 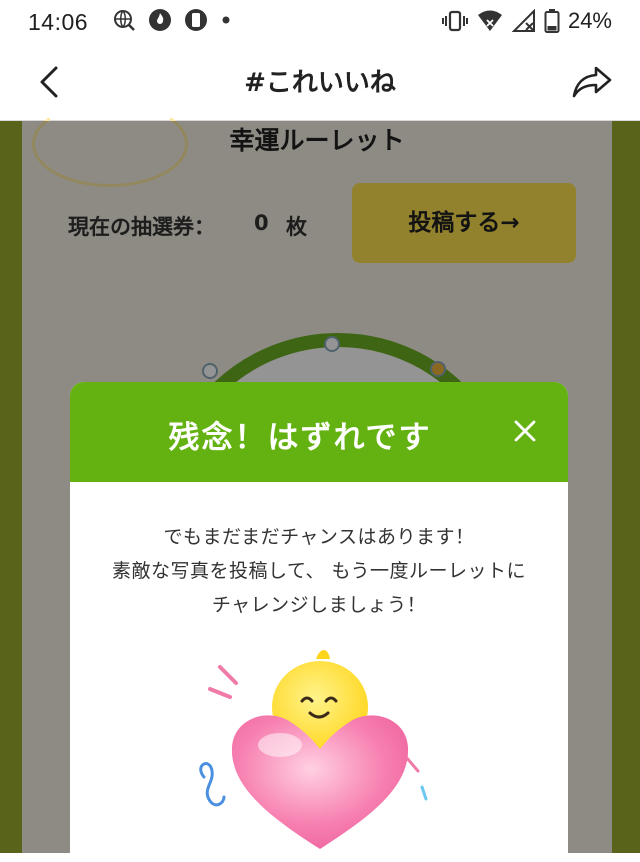 I want to click on modal-message-line: 素敵な写真を投稿して、 もう一度ルーレットに, so click(x=319, y=571).